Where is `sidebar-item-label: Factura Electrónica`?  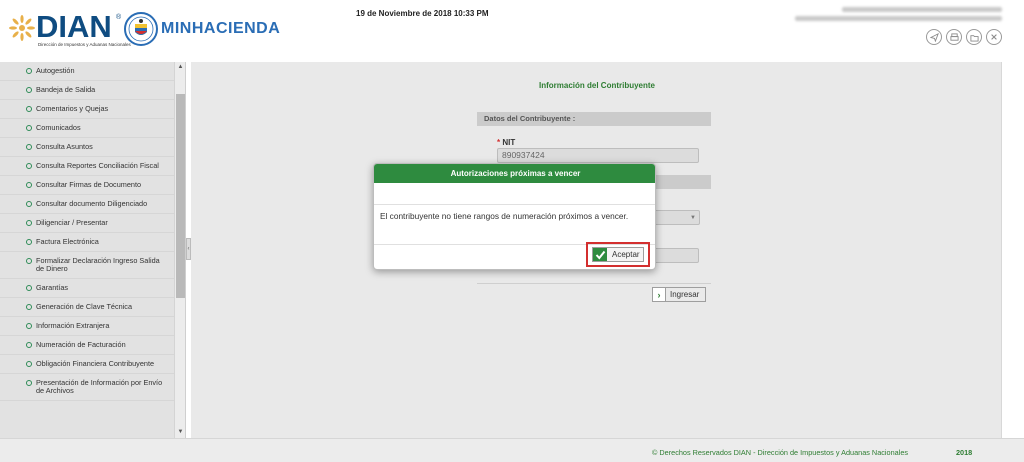
sidebar-item-label: Factura Electrónica is located at coordinates (67, 241).